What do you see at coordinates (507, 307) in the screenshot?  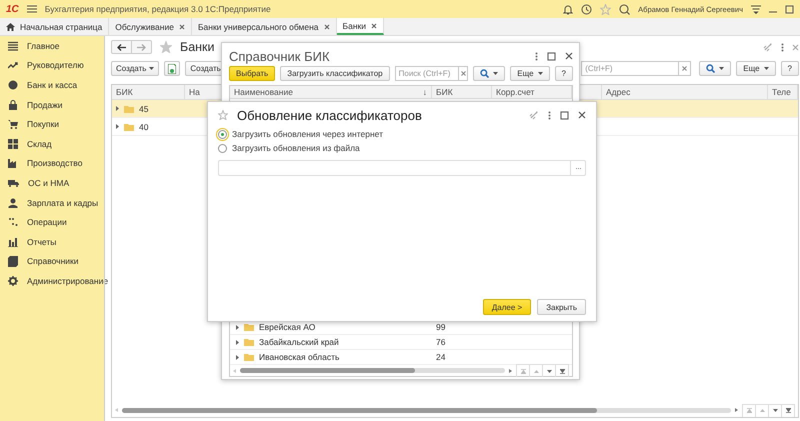 I see `next-button: Далее >` at bounding box center [507, 307].